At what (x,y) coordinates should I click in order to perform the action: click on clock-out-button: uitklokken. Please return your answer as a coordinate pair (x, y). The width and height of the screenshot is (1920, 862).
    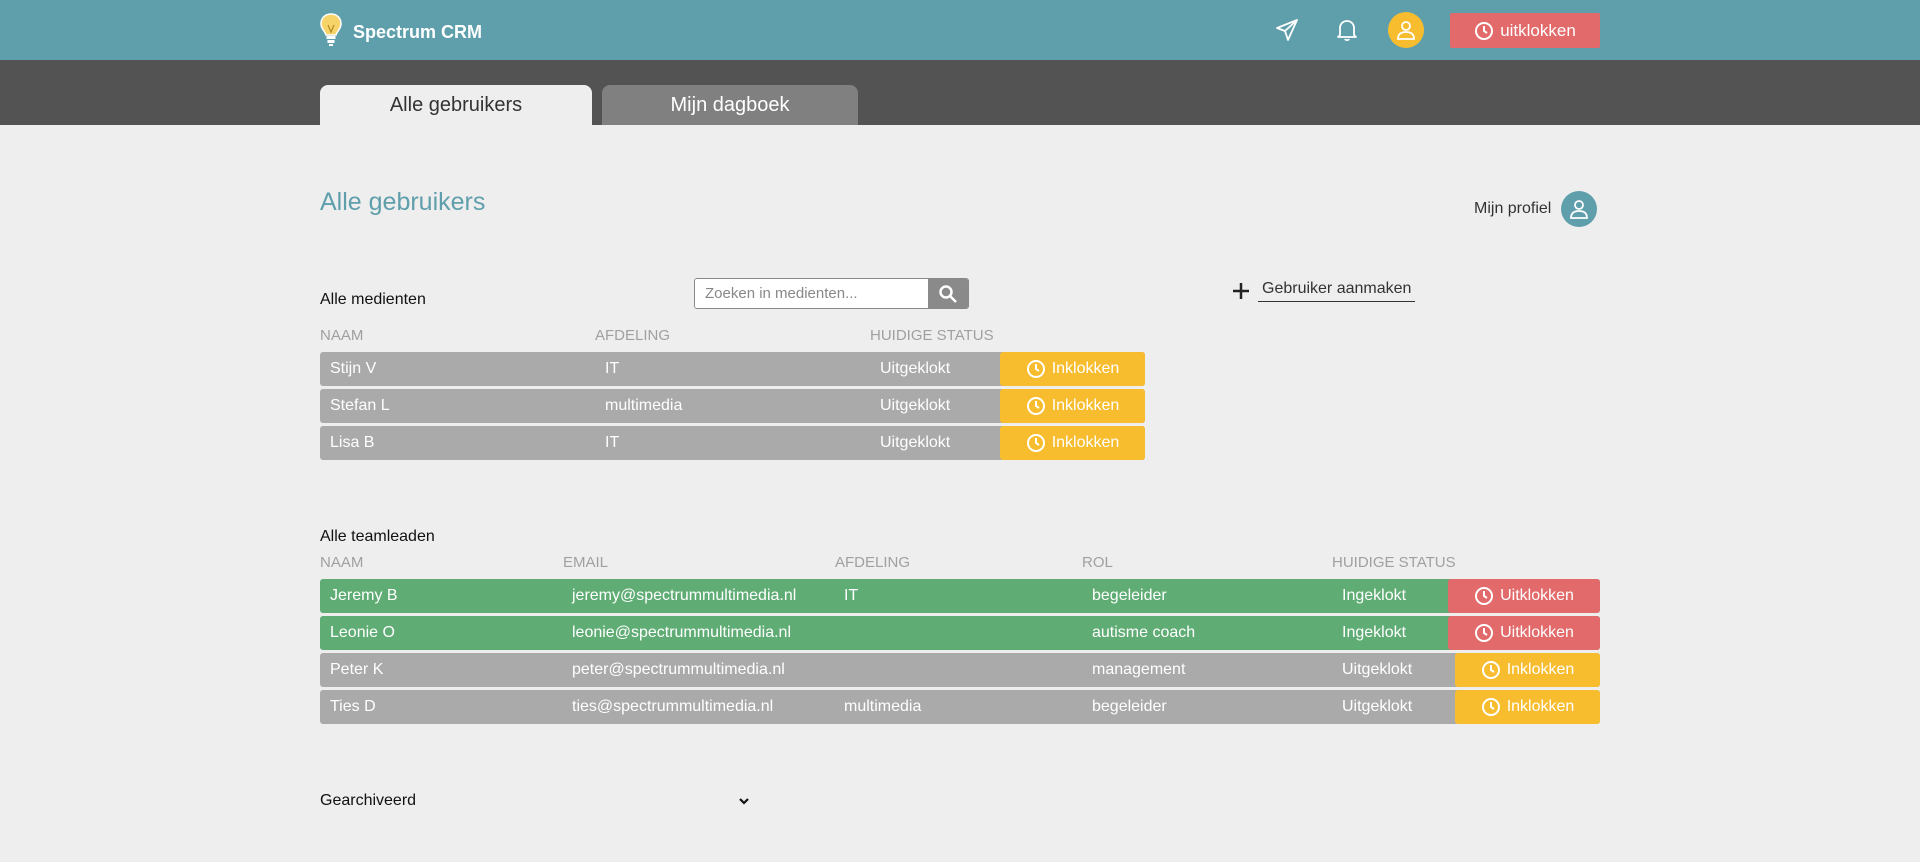
    Looking at the image, I should click on (1525, 30).